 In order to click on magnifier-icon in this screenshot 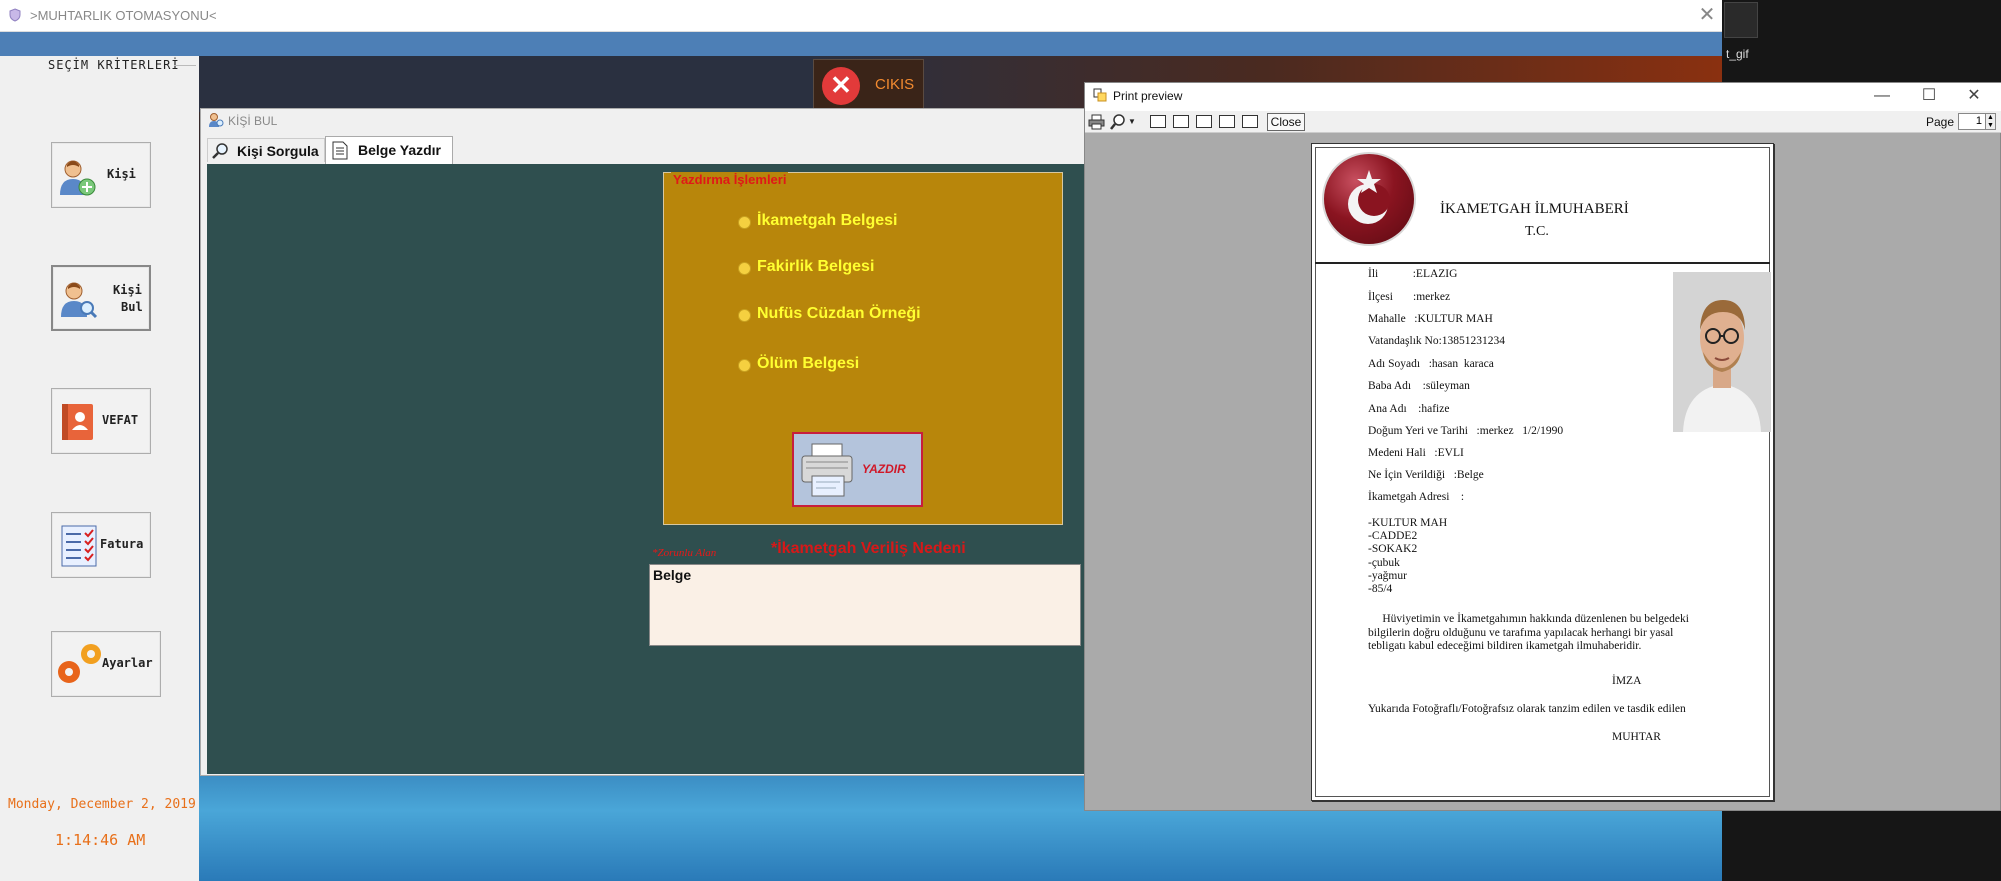, I will do `click(220, 151)`.